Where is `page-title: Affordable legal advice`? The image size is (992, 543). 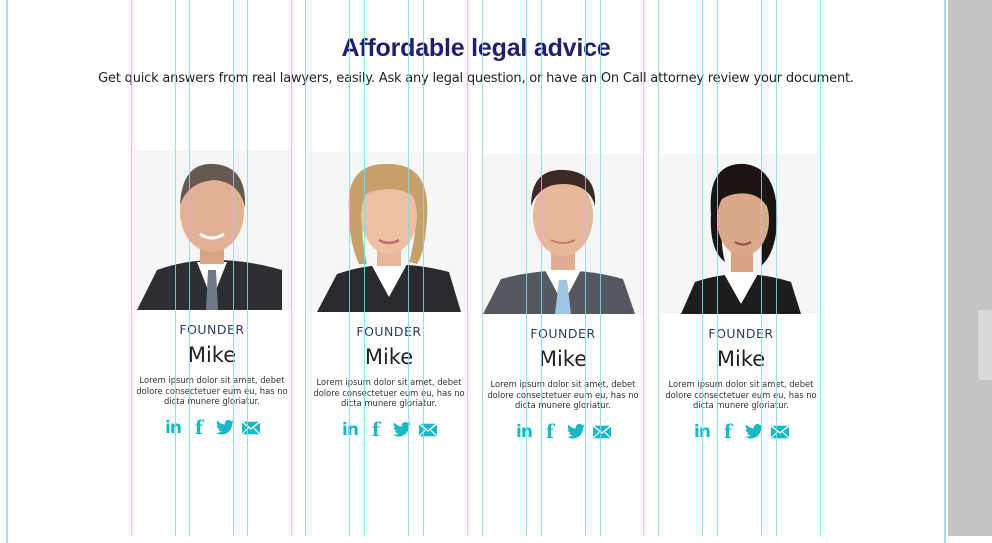
page-title: Affordable legal advice is located at coordinates (476, 48).